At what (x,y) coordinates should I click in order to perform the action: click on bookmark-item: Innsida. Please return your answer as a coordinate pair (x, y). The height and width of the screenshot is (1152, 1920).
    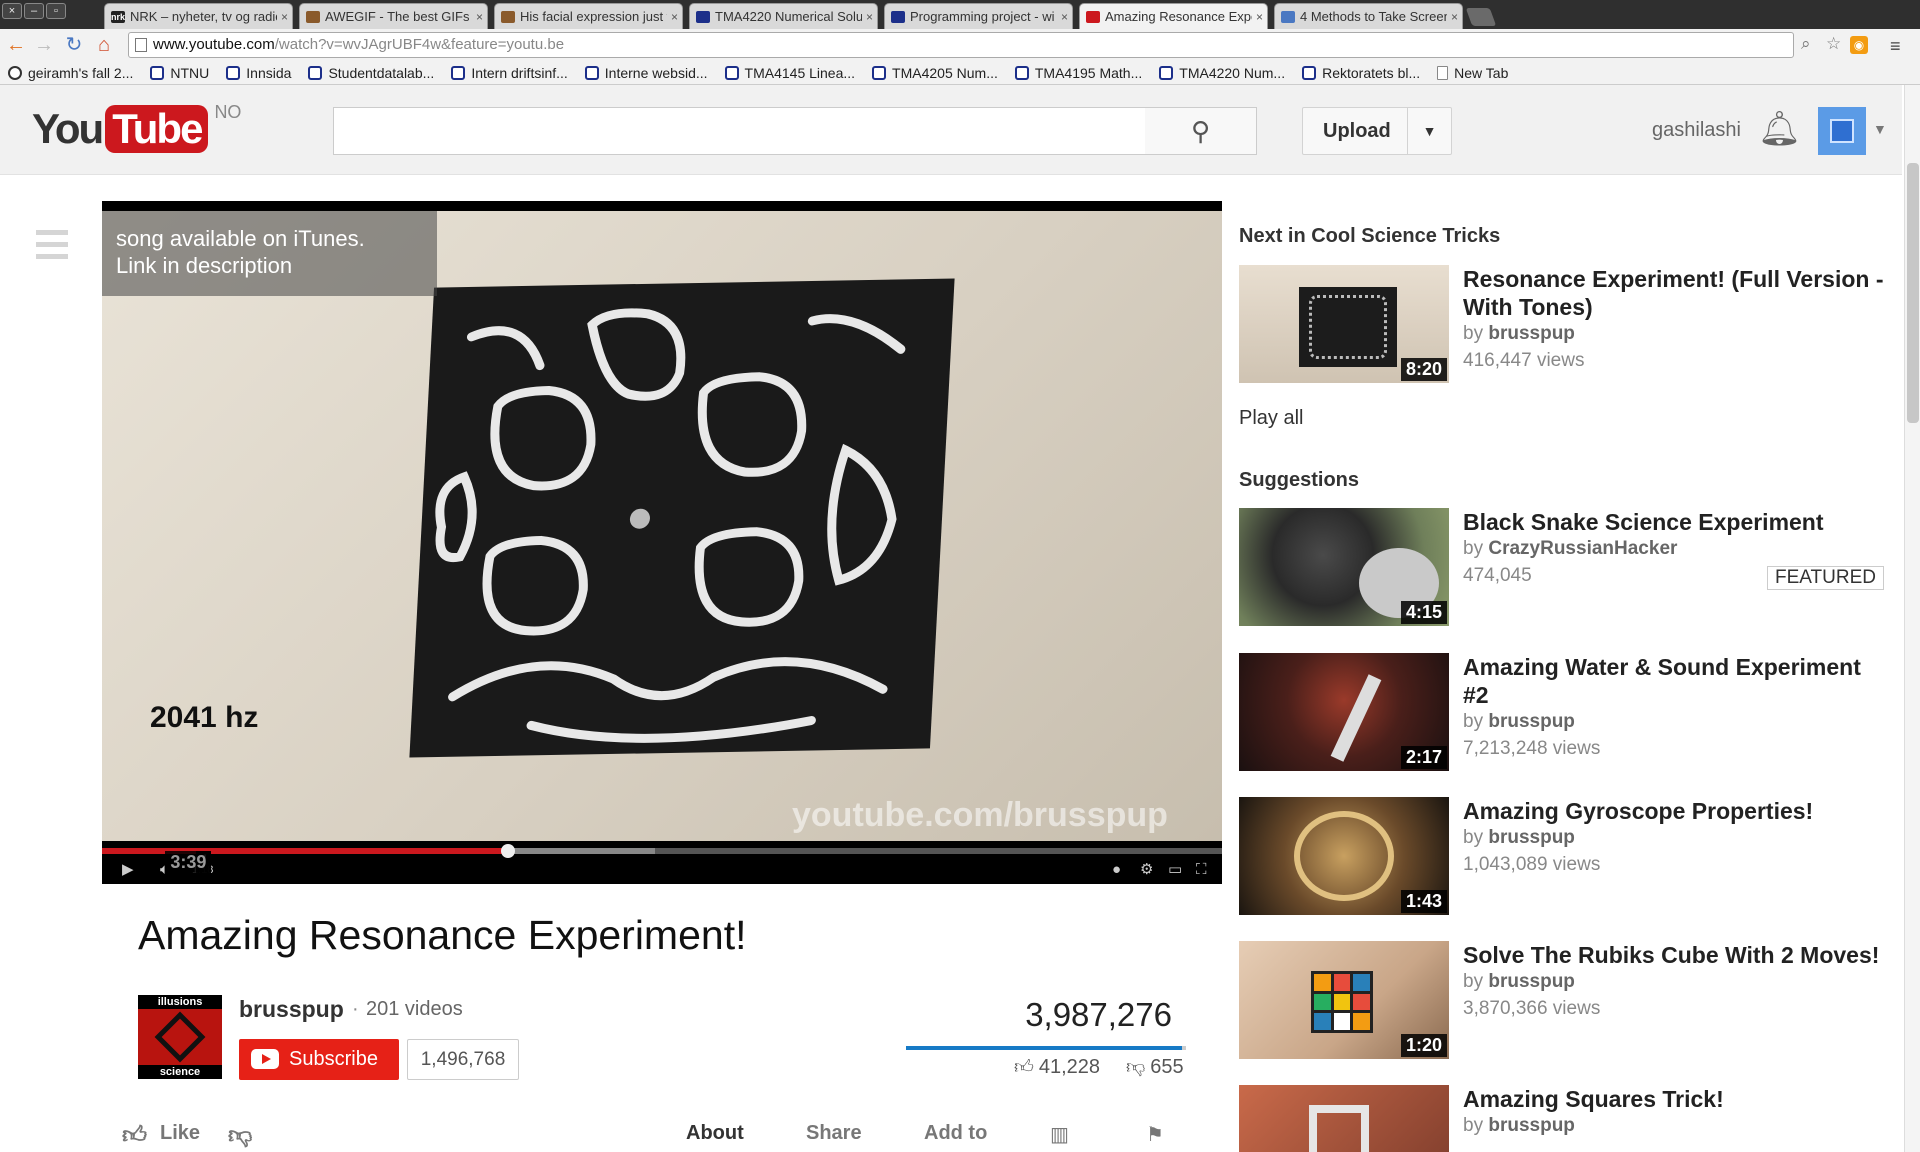
    Looking at the image, I should click on (258, 73).